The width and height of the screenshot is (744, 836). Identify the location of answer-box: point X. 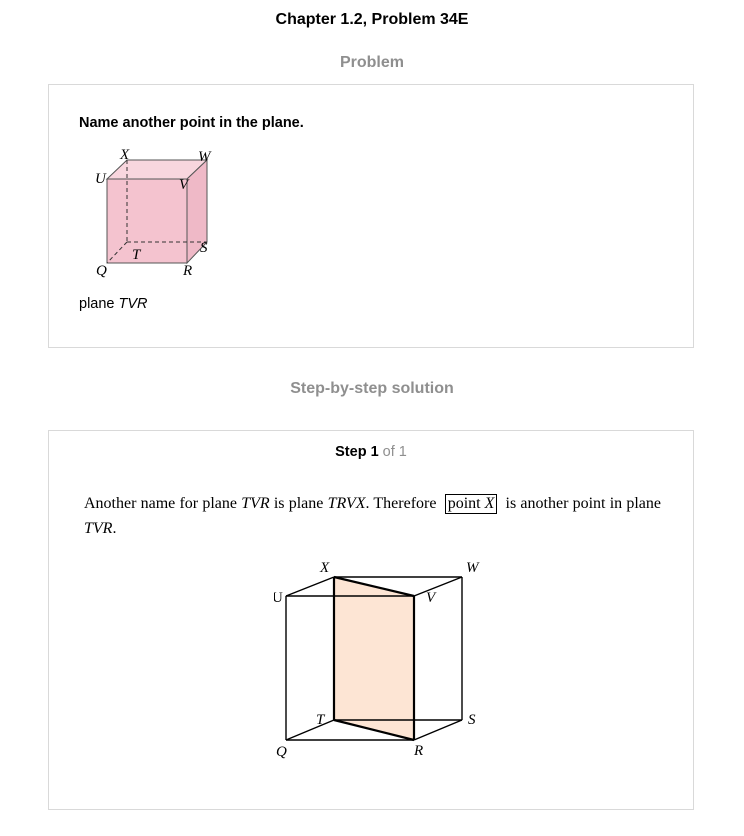
(471, 504).